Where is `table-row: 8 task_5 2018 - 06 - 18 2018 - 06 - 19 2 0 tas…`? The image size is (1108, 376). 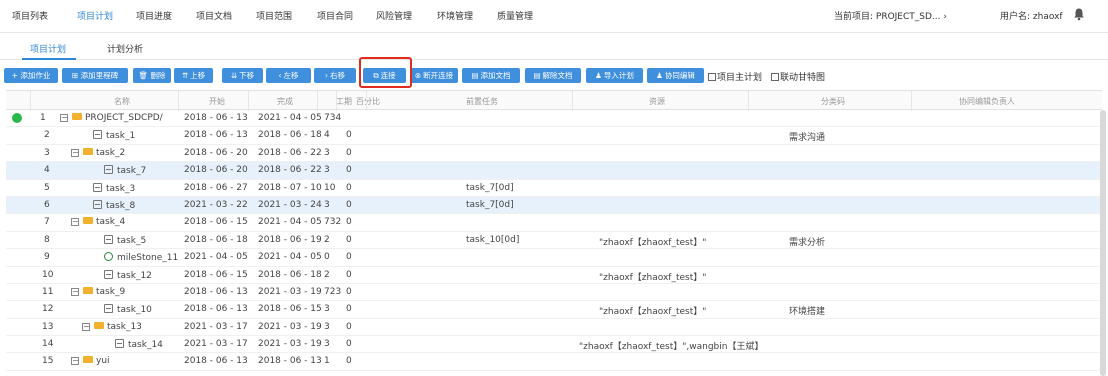 table-row: 8 task_5 2018 - 06 - 18 2018 - 06 - 19 2 0 tas… is located at coordinates (554, 241).